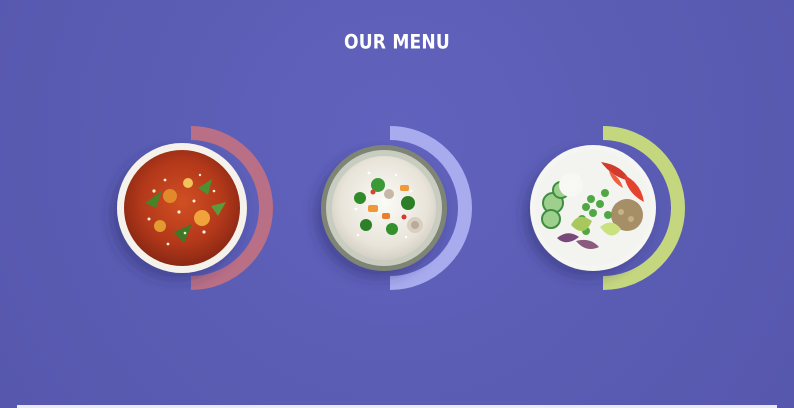  Describe the element at coordinates (397, 42) in the screenshot. I see `section-title: OUR MENU` at that location.